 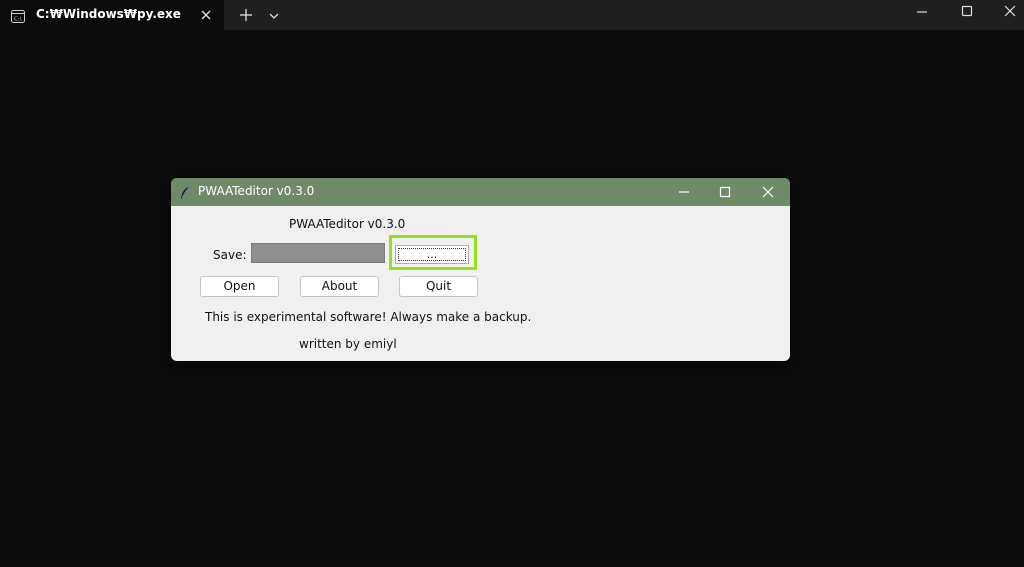 I want to click on terminal-titlebar: C:\ C:₩Windows₩py.exe, so click(x=512, y=15).